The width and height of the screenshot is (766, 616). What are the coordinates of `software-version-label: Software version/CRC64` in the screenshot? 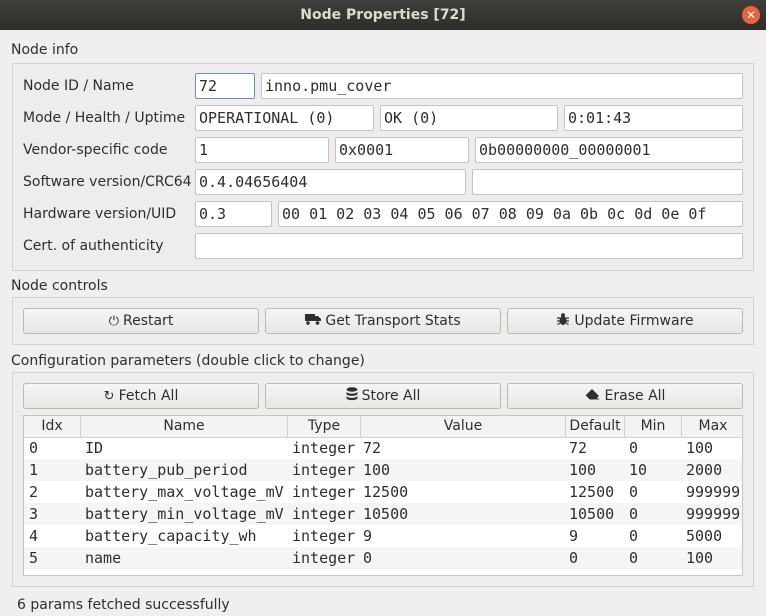 It's located at (107, 182).